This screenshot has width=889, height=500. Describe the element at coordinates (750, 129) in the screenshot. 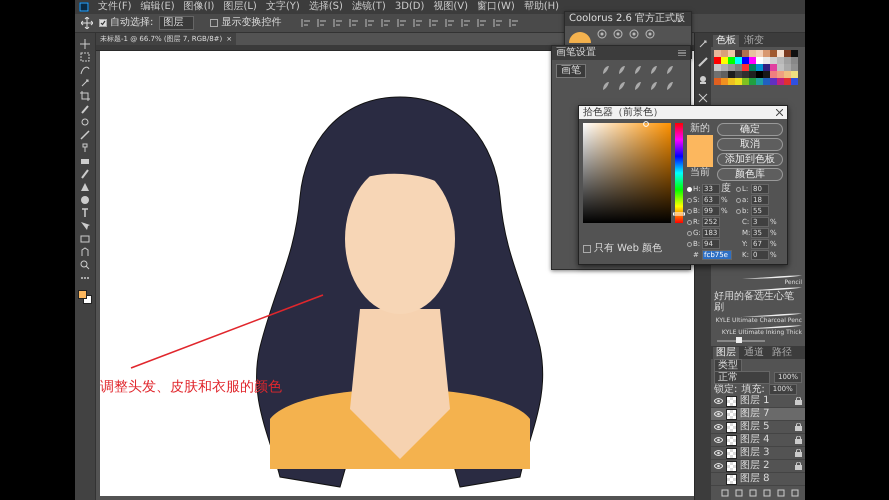

I see `dialog-button: 确定` at that location.